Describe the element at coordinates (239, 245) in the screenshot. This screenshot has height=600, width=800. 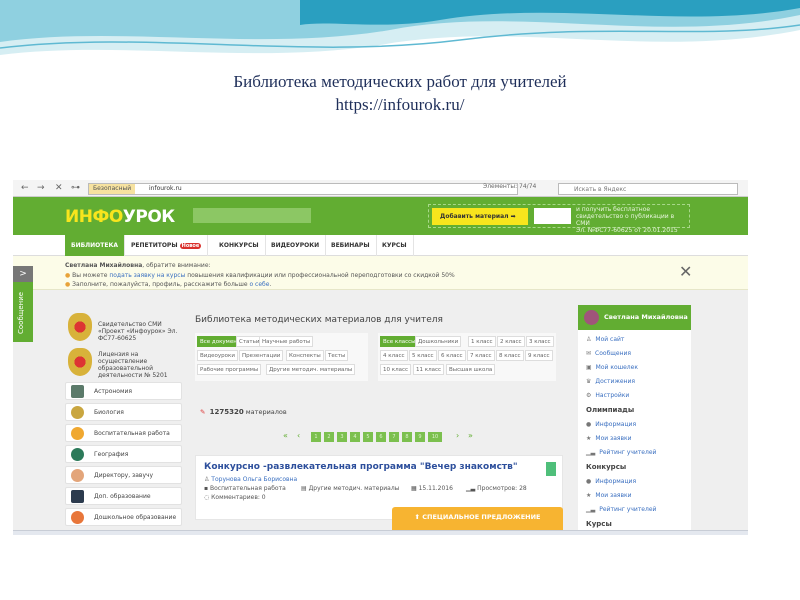
I see `nav-contests: КОНКУРСЫ` at that location.